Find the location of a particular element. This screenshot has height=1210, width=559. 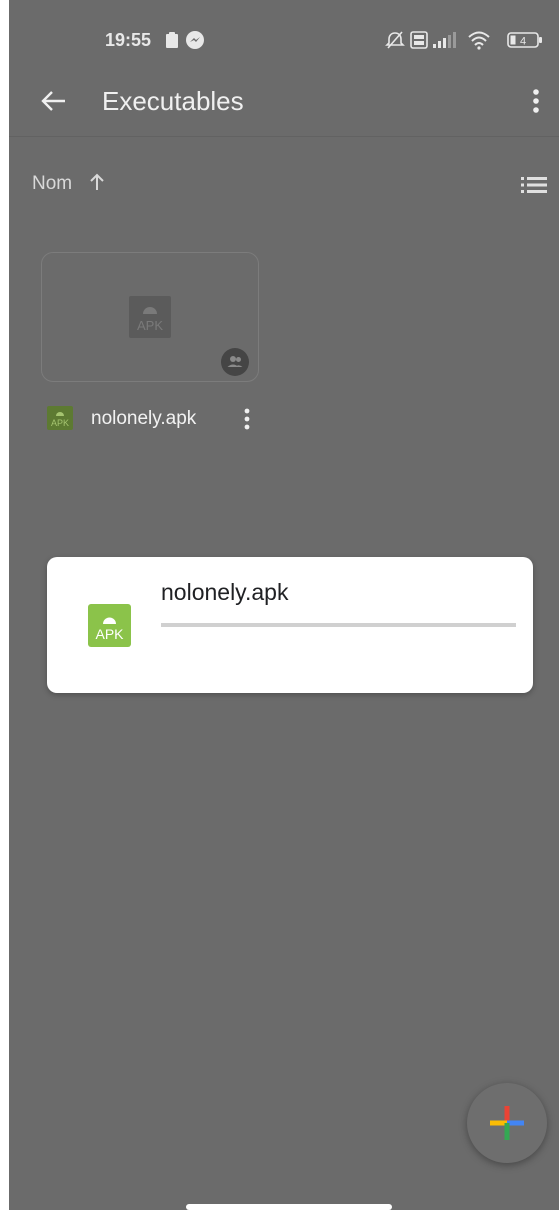

add-button is located at coordinates (507, 1123).